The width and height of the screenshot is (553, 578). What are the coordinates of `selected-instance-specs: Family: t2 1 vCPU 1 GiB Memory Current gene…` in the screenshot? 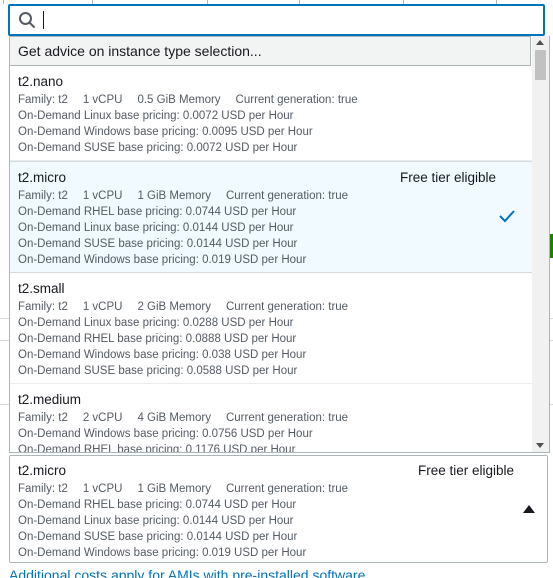 It's located at (278, 489).